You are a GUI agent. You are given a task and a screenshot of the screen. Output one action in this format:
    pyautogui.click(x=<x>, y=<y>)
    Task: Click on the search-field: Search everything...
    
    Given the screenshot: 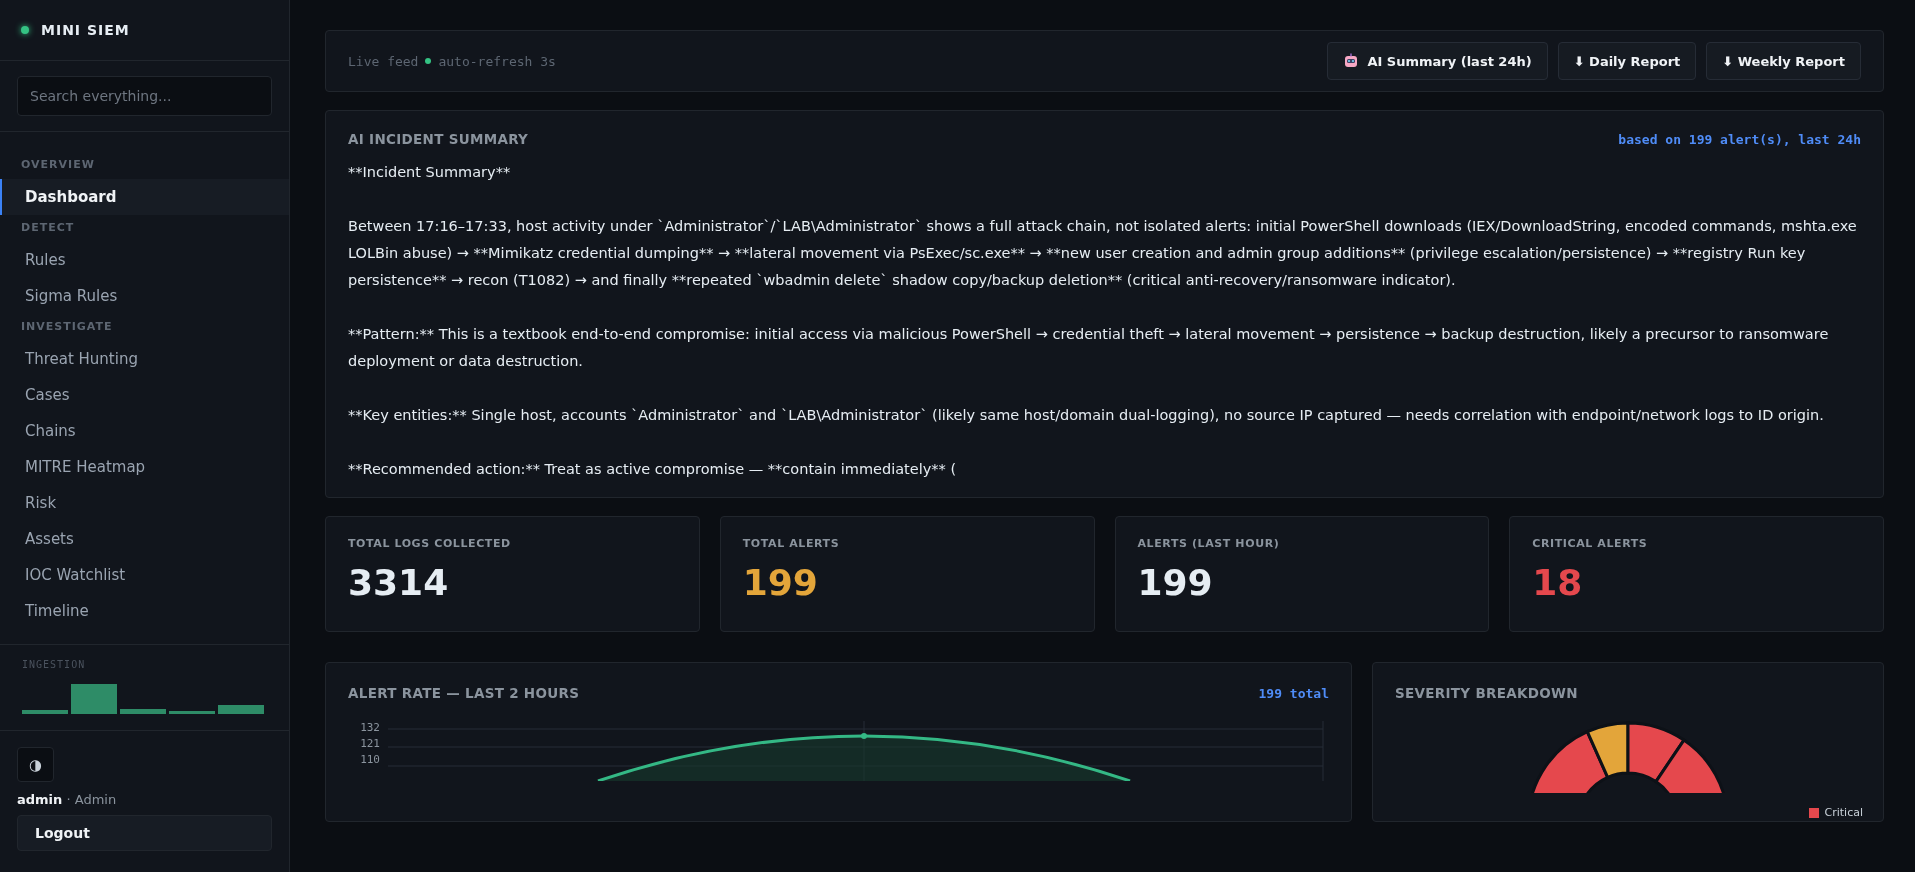 What is the action you would take?
    pyautogui.click(x=144, y=96)
    